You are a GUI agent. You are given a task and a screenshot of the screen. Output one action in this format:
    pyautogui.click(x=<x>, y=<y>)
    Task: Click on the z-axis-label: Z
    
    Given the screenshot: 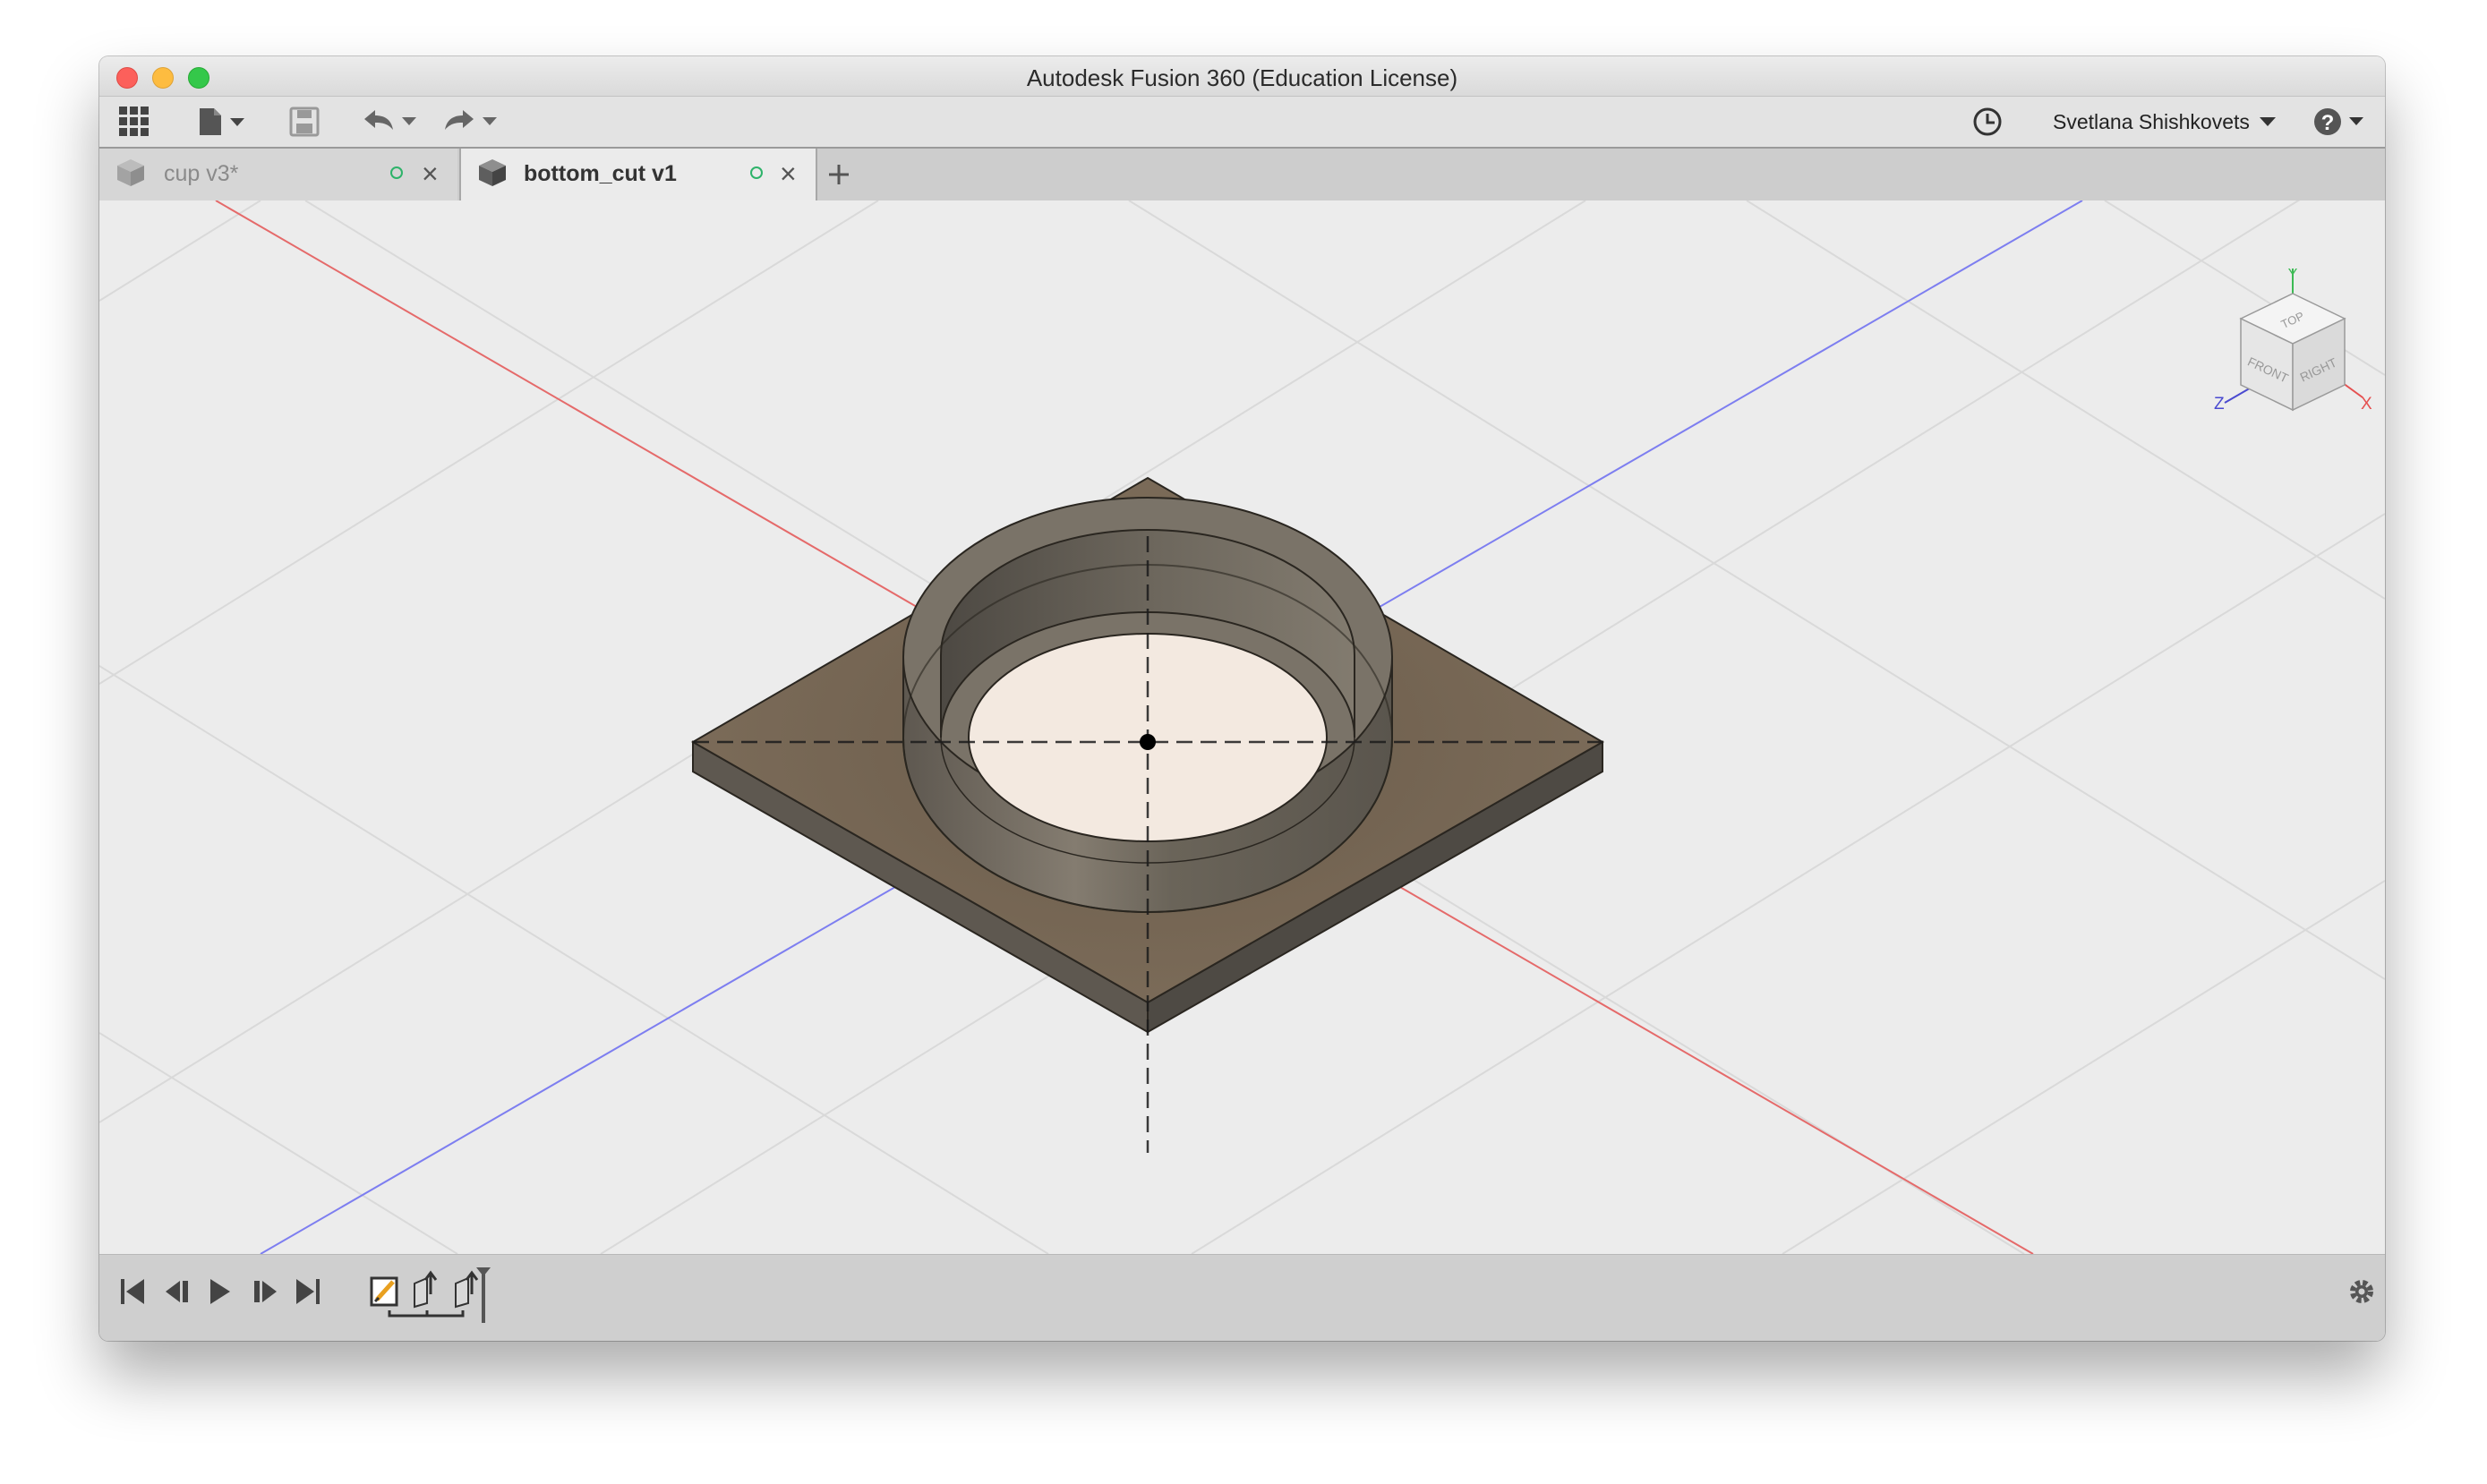 What is the action you would take?
    pyautogui.click(x=2219, y=404)
    